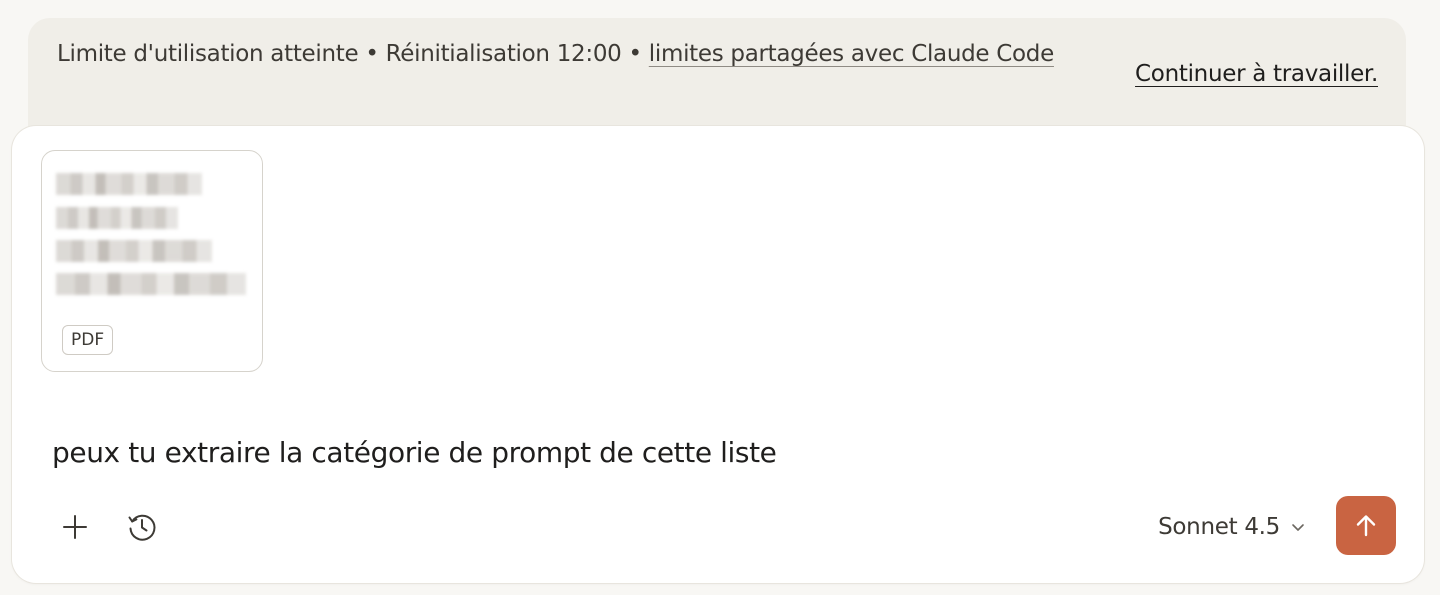  I want to click on clock-history-icon, so click(142, 527).